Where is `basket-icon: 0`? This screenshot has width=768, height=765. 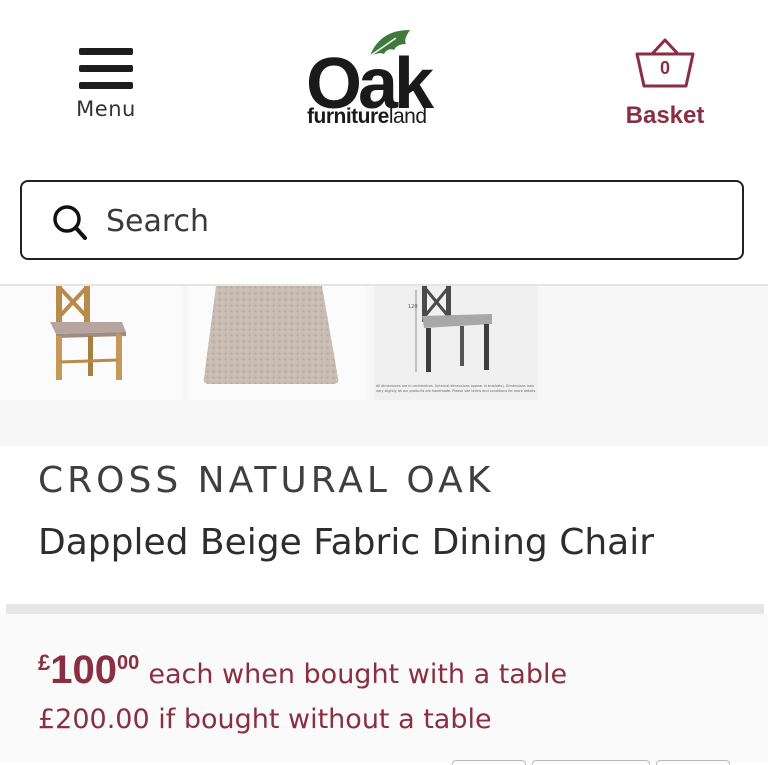
basket-icon: 0 is located at coordinates (665, 64).